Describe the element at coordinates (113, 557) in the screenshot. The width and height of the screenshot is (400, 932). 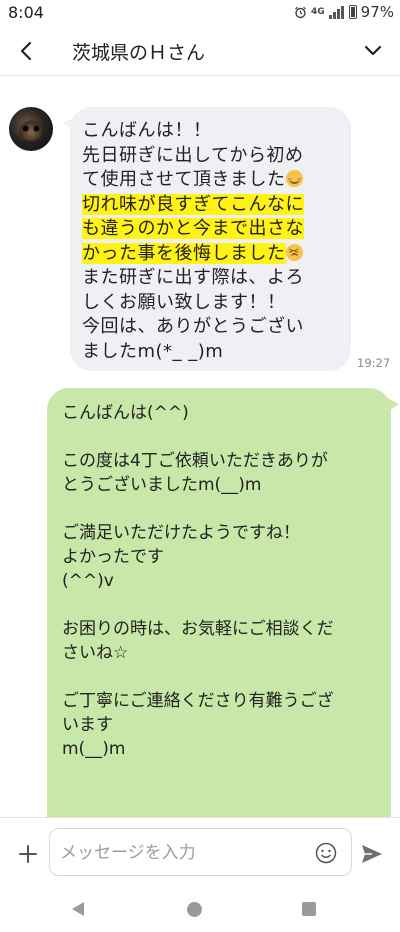
I see `message-line: よかったです` at that location.